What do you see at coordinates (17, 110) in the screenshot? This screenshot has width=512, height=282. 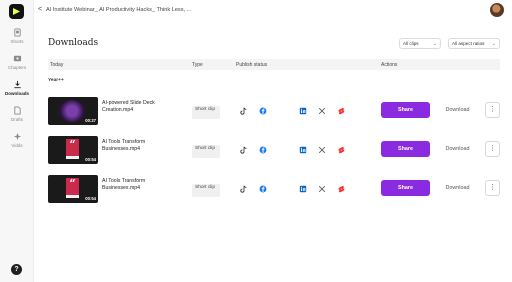 I see `drafts-icon` at bounding box center [17, 110].